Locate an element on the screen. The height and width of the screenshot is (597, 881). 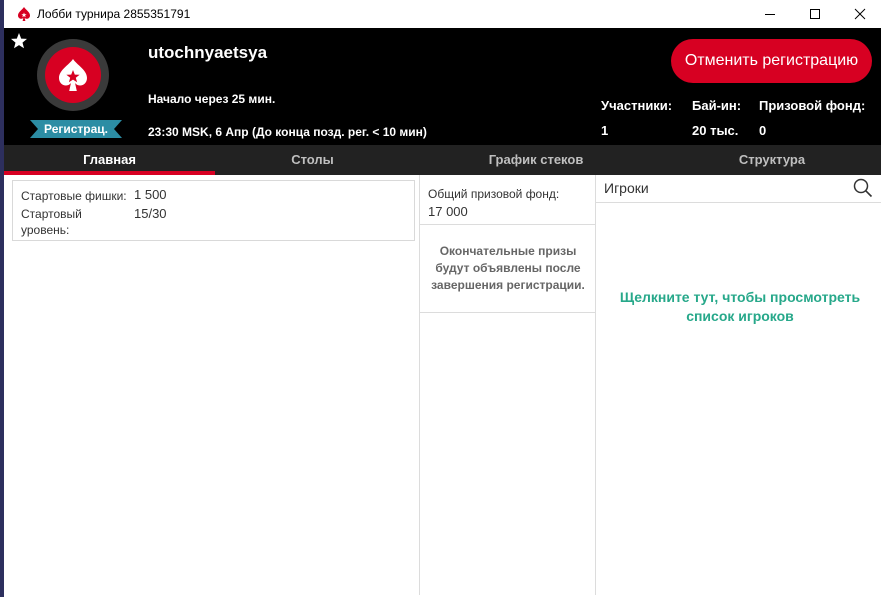
unregister-button: Отменить регистрацию is located at coordinates (771, 61).